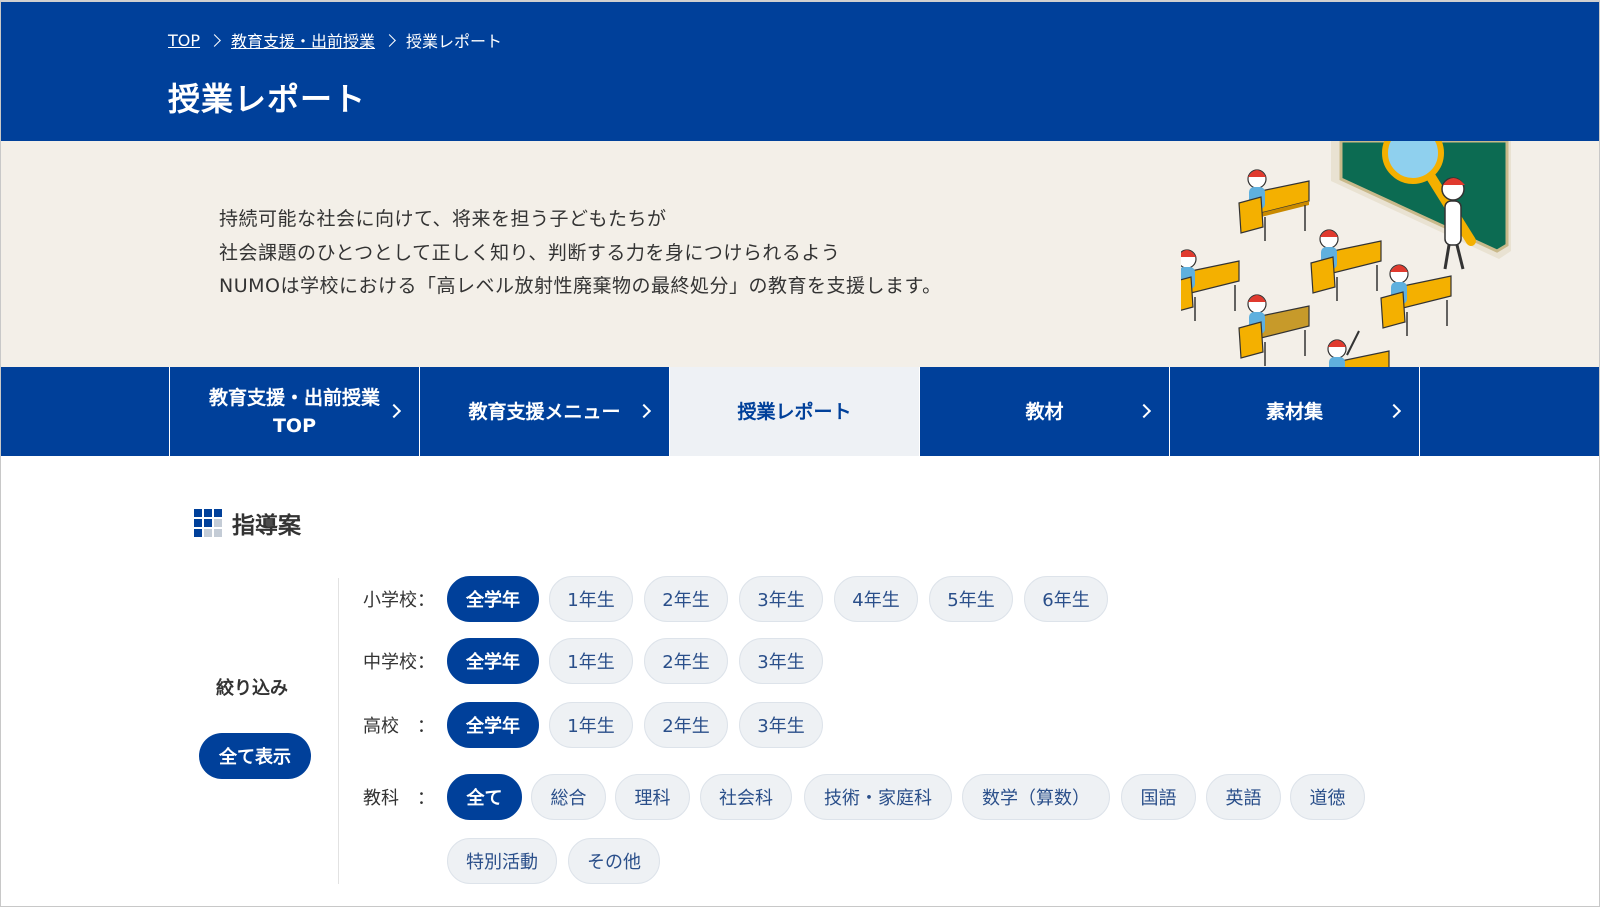 The image size is (1600, 907). Describe the element at coordinates (266, 526) in the screenshot. I see `section-title: 指導案` at that location.